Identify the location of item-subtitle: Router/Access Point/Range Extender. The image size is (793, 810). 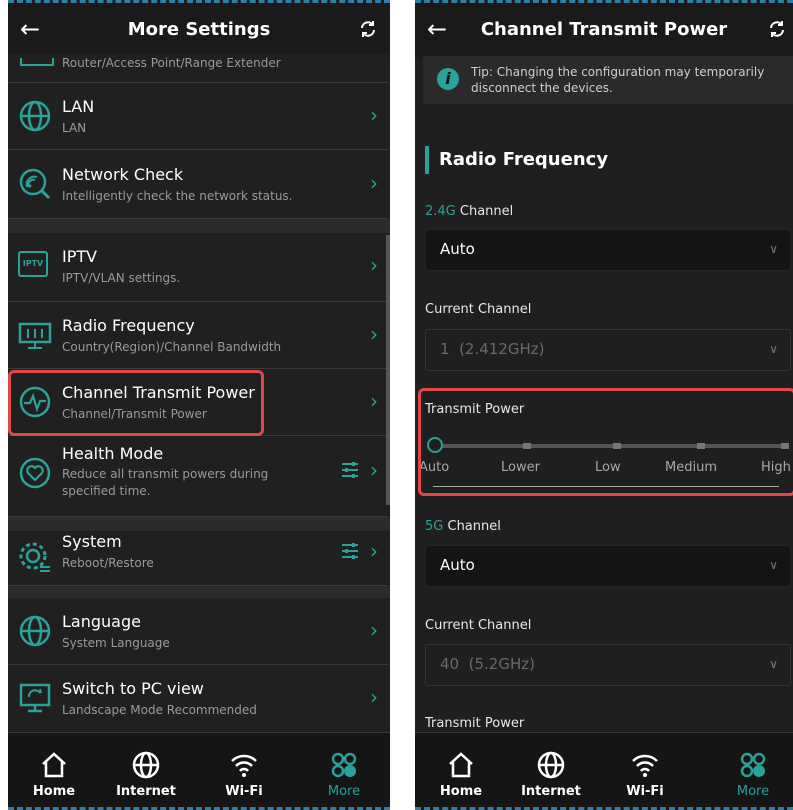
(171, 63).